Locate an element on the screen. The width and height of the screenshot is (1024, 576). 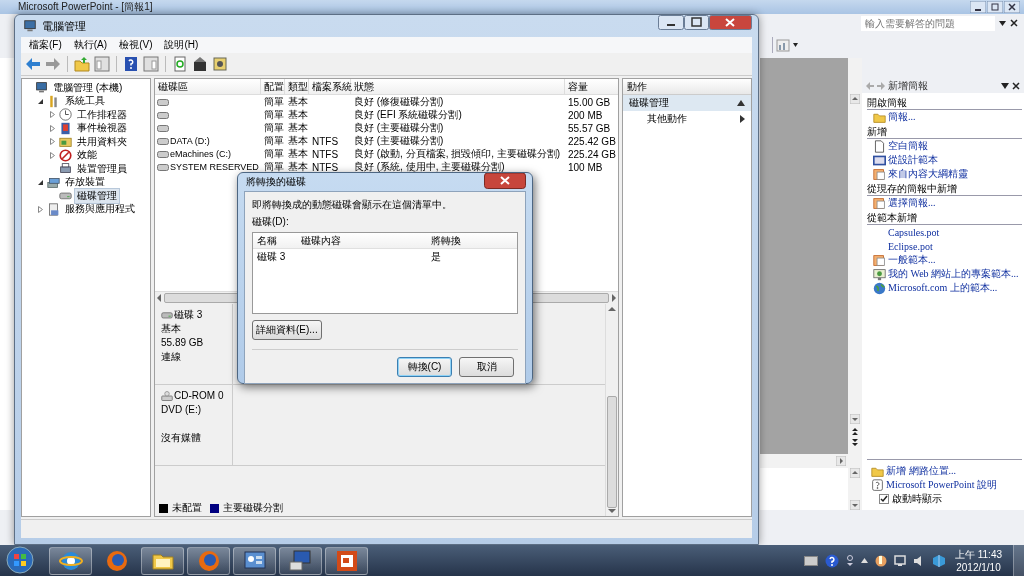
action-group-label: 磁碟管理 is located at coordinates (649, 103).